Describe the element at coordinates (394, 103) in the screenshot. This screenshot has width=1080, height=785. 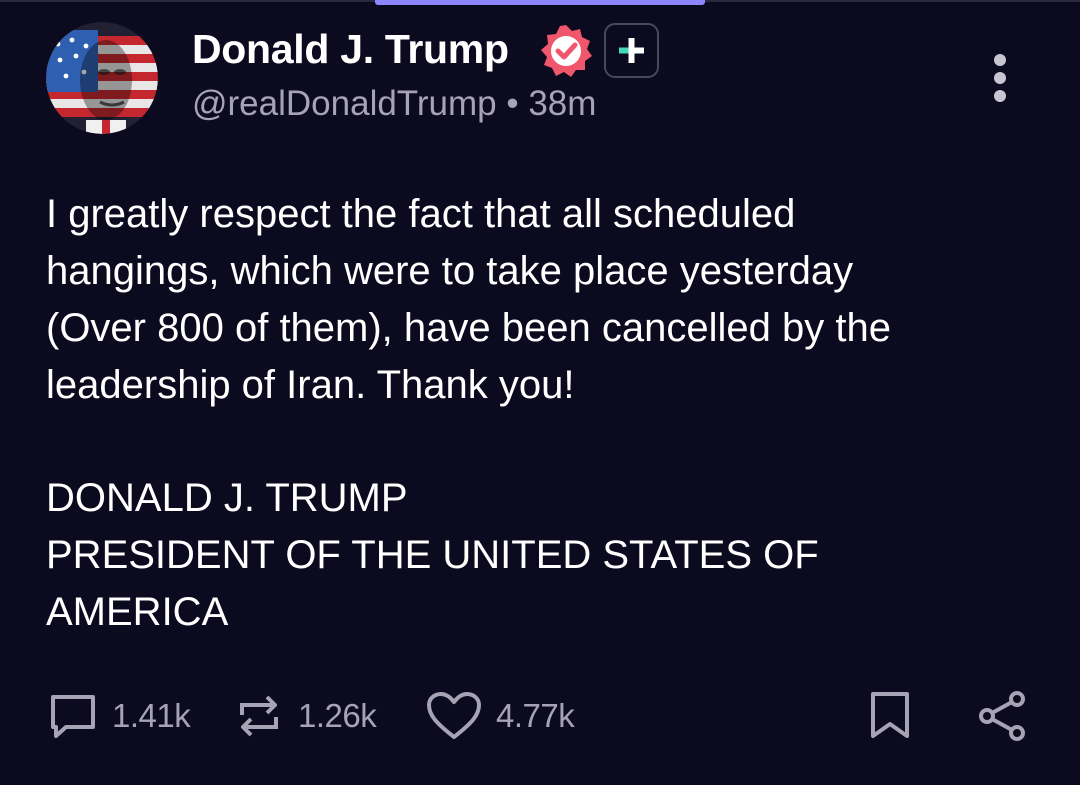
I see `handle-and-time: @realDonaldTrump • 38m` at that location.